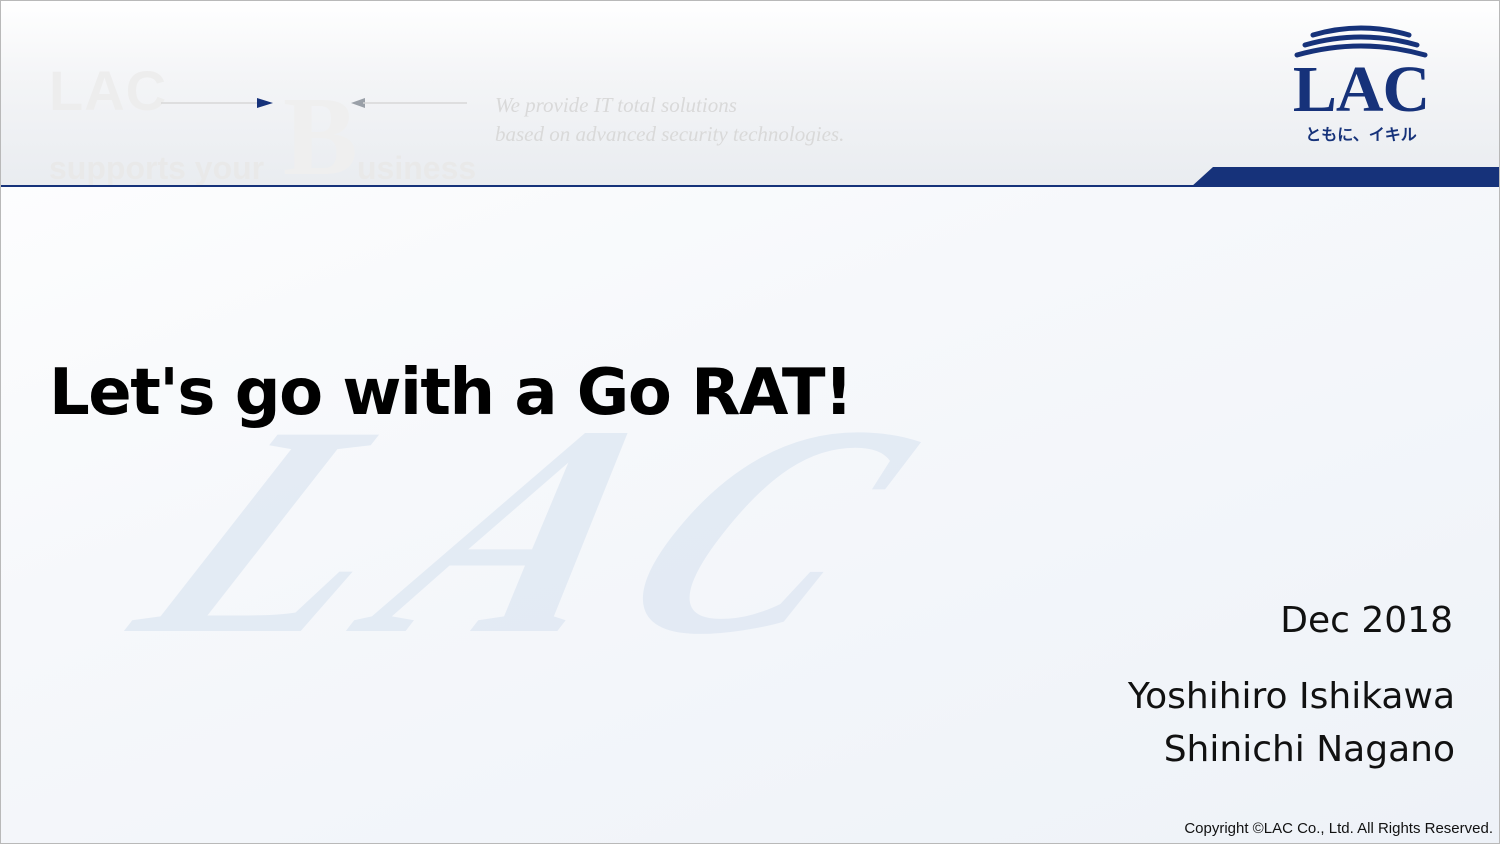  What do you see at coordinates (417, 168) in the screenshot?
I see `header-watermark-usiness: usiness` at bounding box center [417, 168].